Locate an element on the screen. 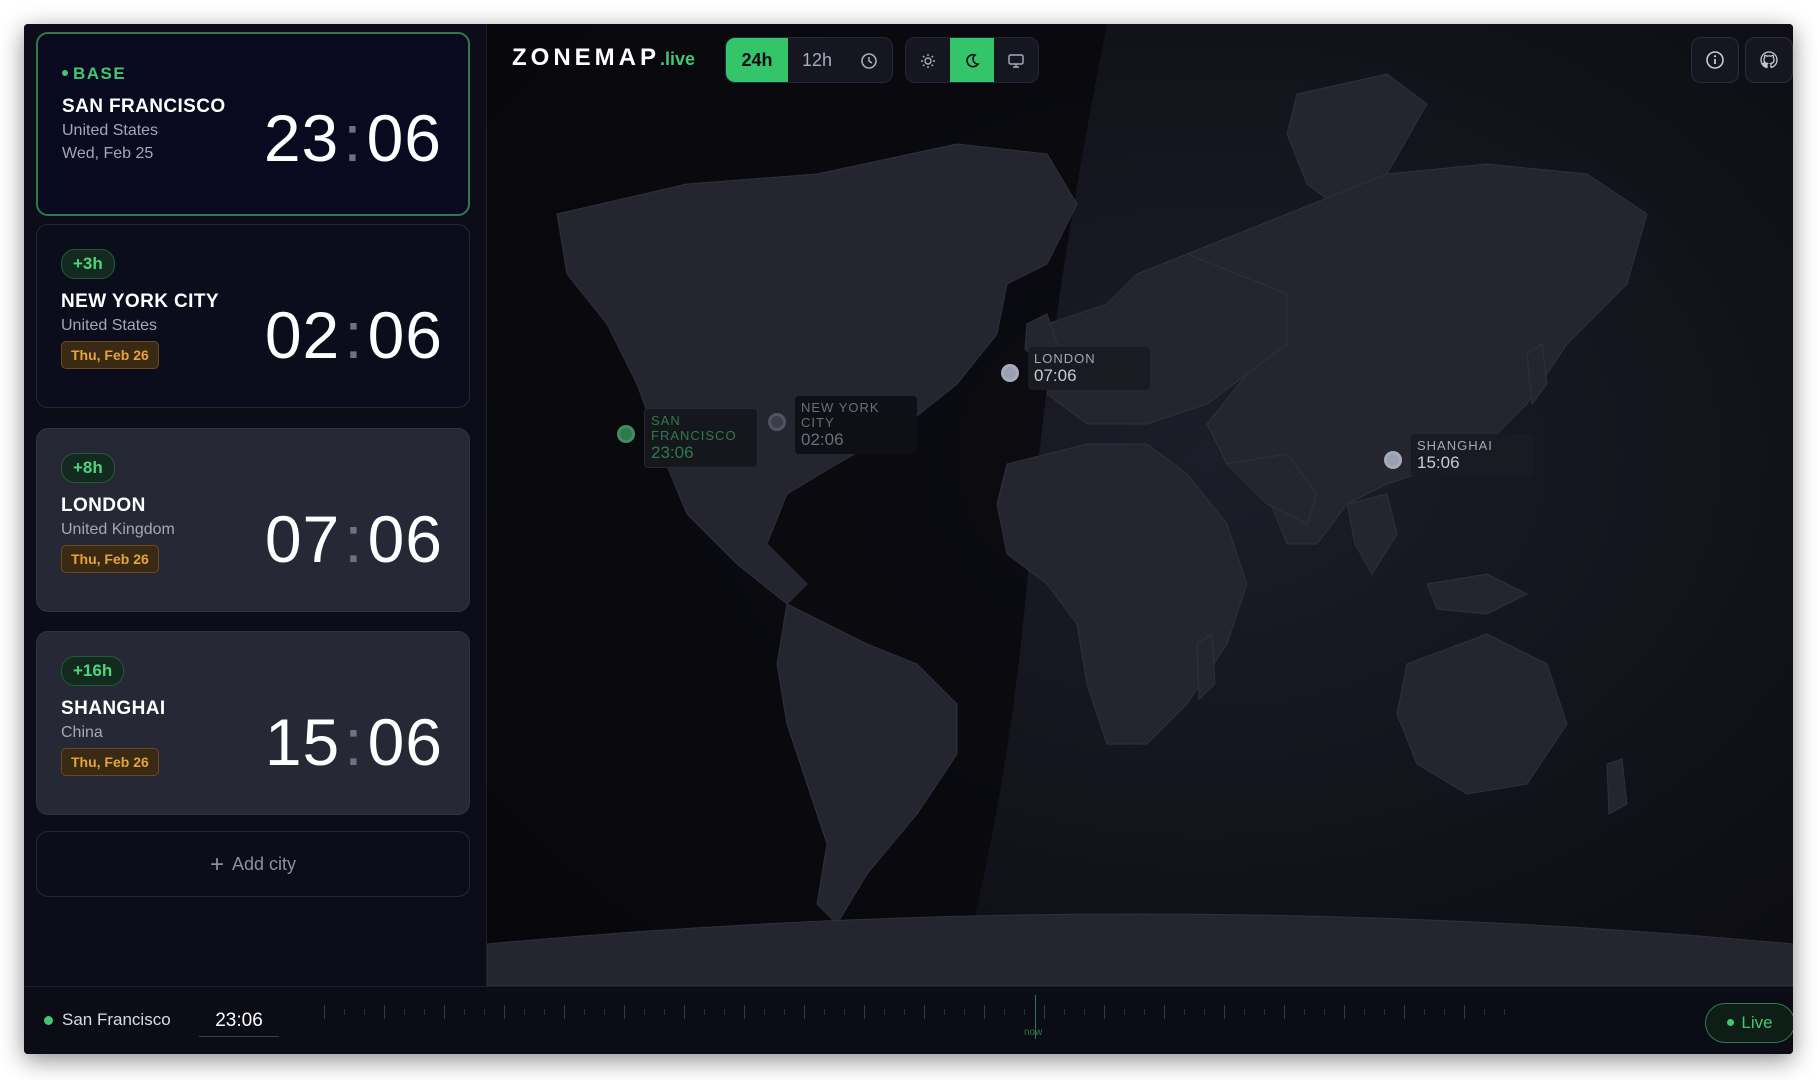 This screenshot has width=1817, height=1080. marker-label: SHANGHAI 15:06 is located at coordinates (1472, 455).